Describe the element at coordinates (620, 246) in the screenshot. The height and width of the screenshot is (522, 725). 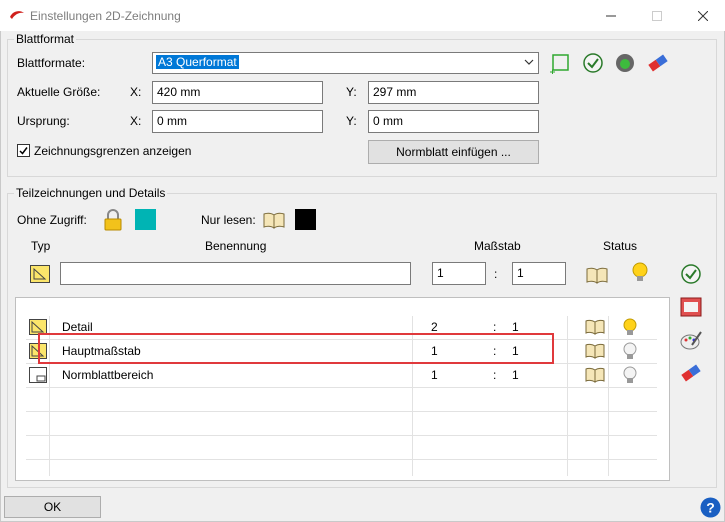
I see `col-status-header: Status` at that location.